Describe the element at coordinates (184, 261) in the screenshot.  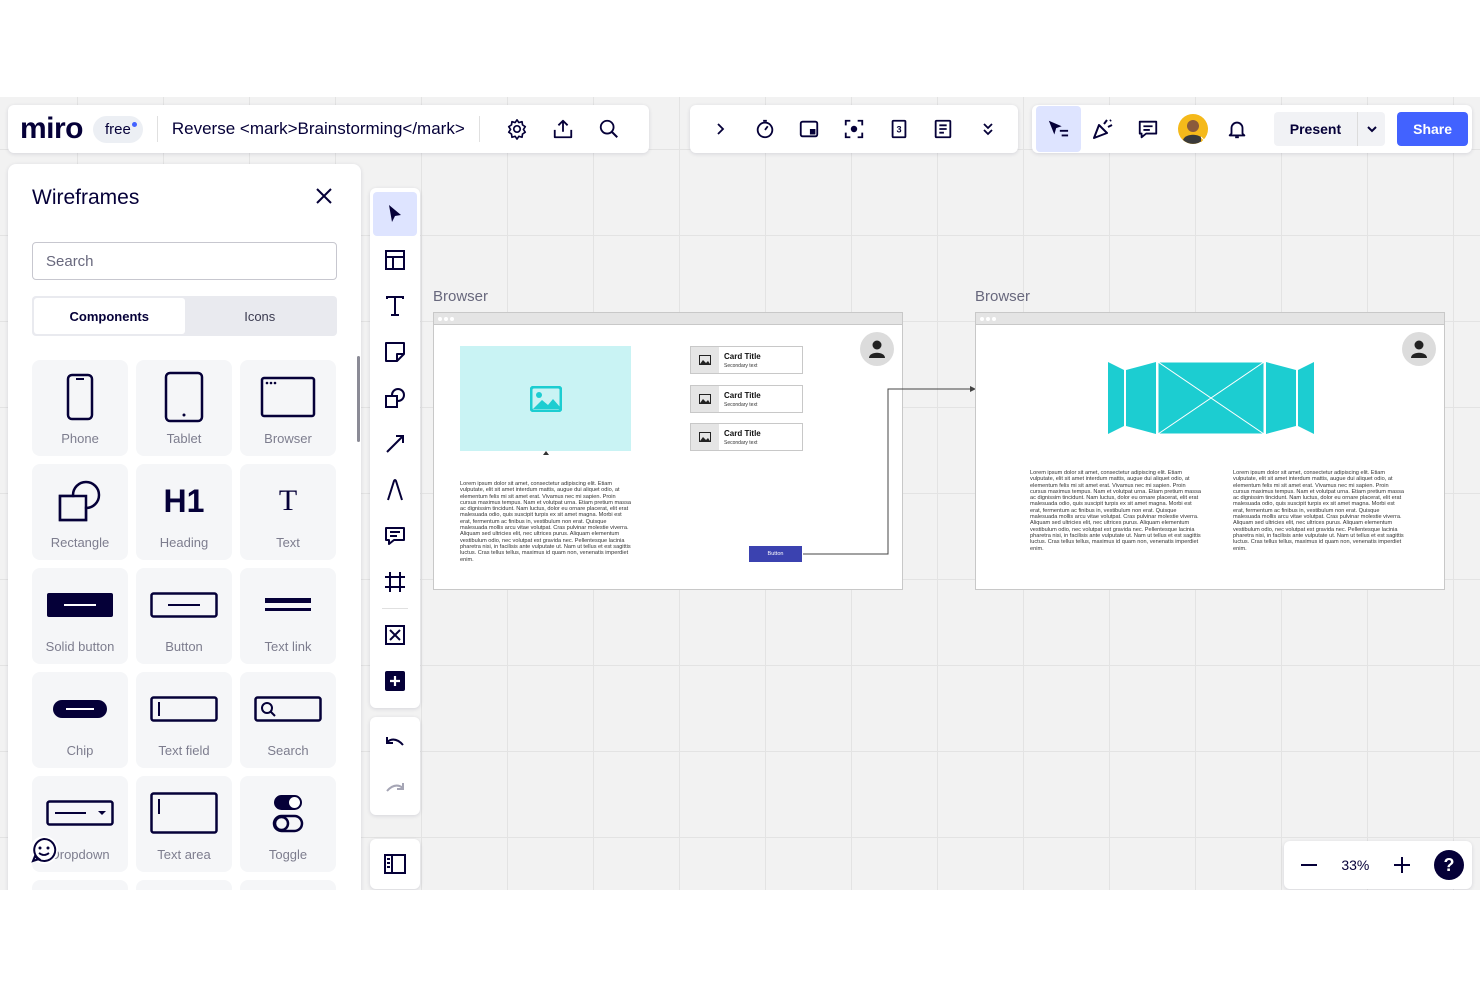
I see `search-input` at that location.